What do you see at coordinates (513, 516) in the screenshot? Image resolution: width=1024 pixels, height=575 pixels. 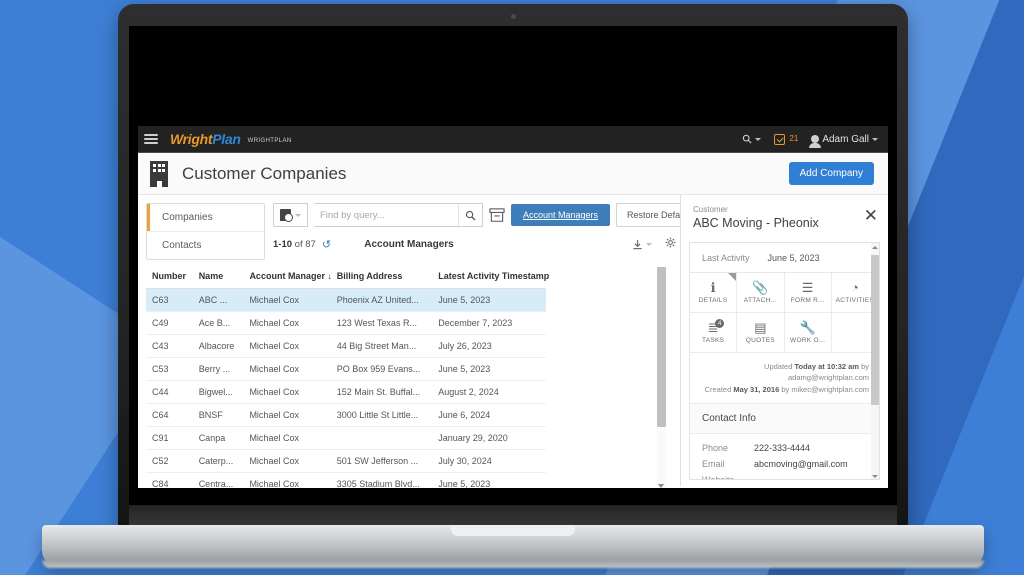 I see `laptop-bottom-bezel` at bounding box center [513, 516].